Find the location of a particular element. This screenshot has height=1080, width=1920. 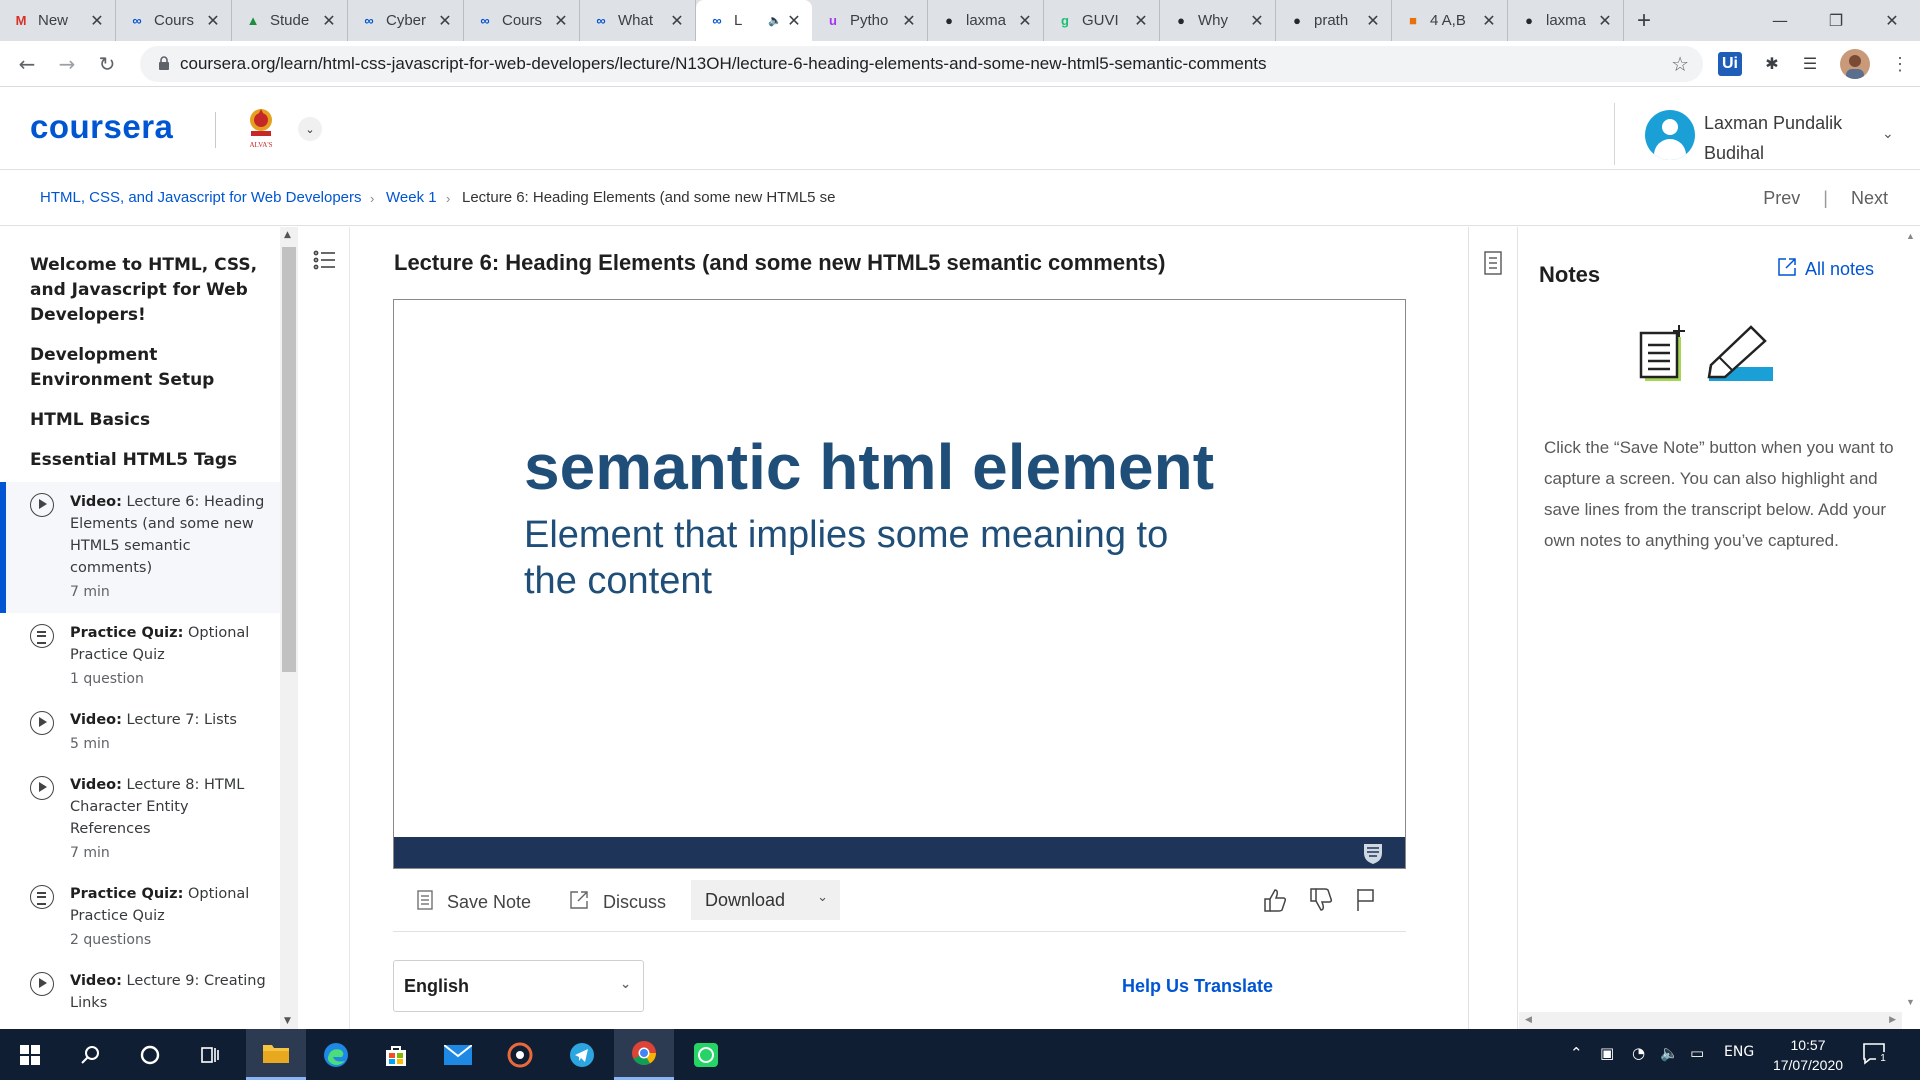

profile-avatar is located at coordinates (1855, 64).